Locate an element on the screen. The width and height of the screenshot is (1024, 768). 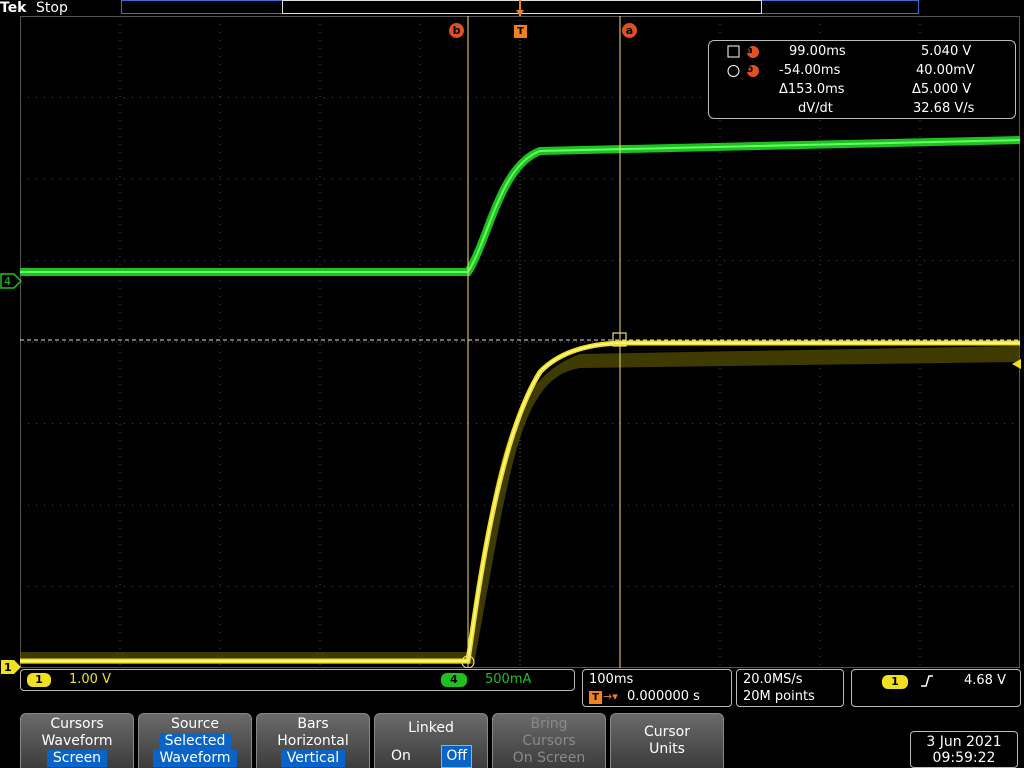
softkey-units-text: Units is located at coordinates (667, 749).